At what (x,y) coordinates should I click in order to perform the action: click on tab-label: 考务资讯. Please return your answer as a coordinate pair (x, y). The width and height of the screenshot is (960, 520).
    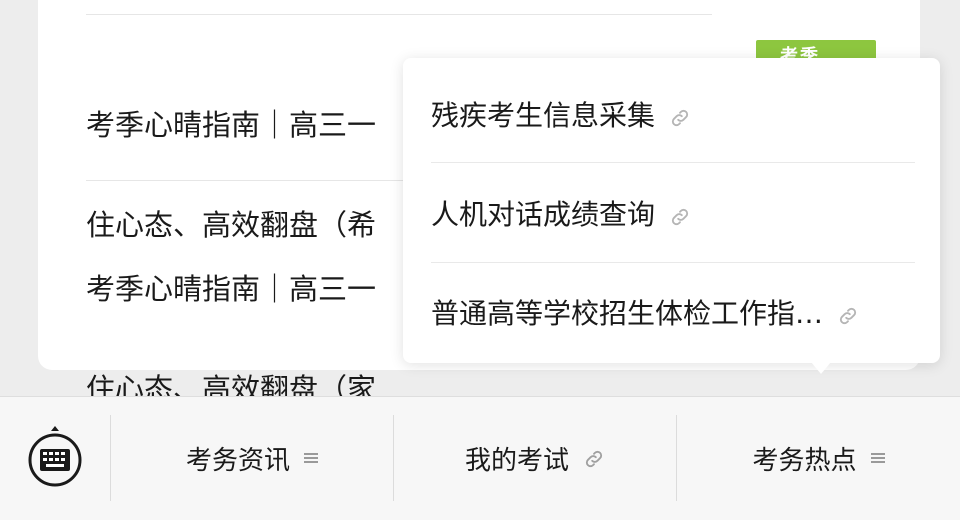
    Looking at the image, I should click on (237, 460).